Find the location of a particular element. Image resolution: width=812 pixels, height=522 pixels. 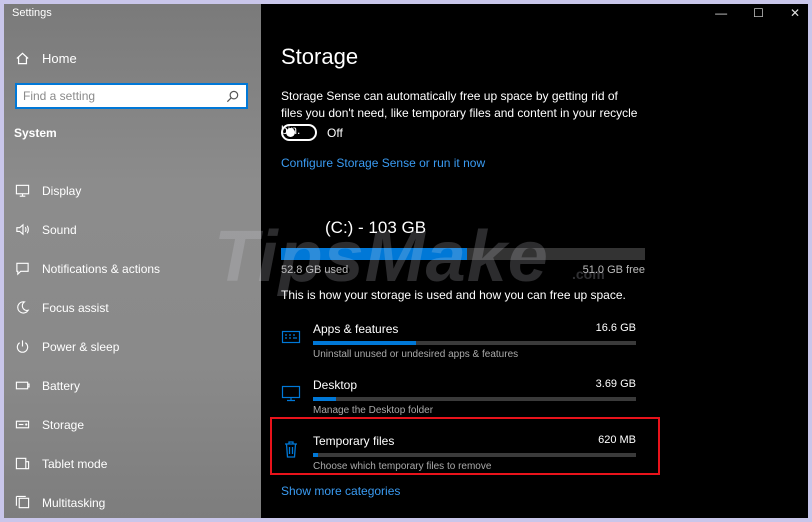

app-title: Settings is located at coordinates (32, 13).